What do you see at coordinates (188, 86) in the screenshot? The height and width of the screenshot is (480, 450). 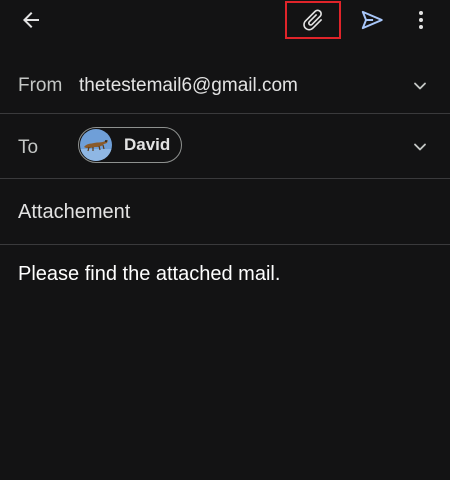 I see `from-email: thetestemail6@gmail.com` at bounding box center [188, 86].